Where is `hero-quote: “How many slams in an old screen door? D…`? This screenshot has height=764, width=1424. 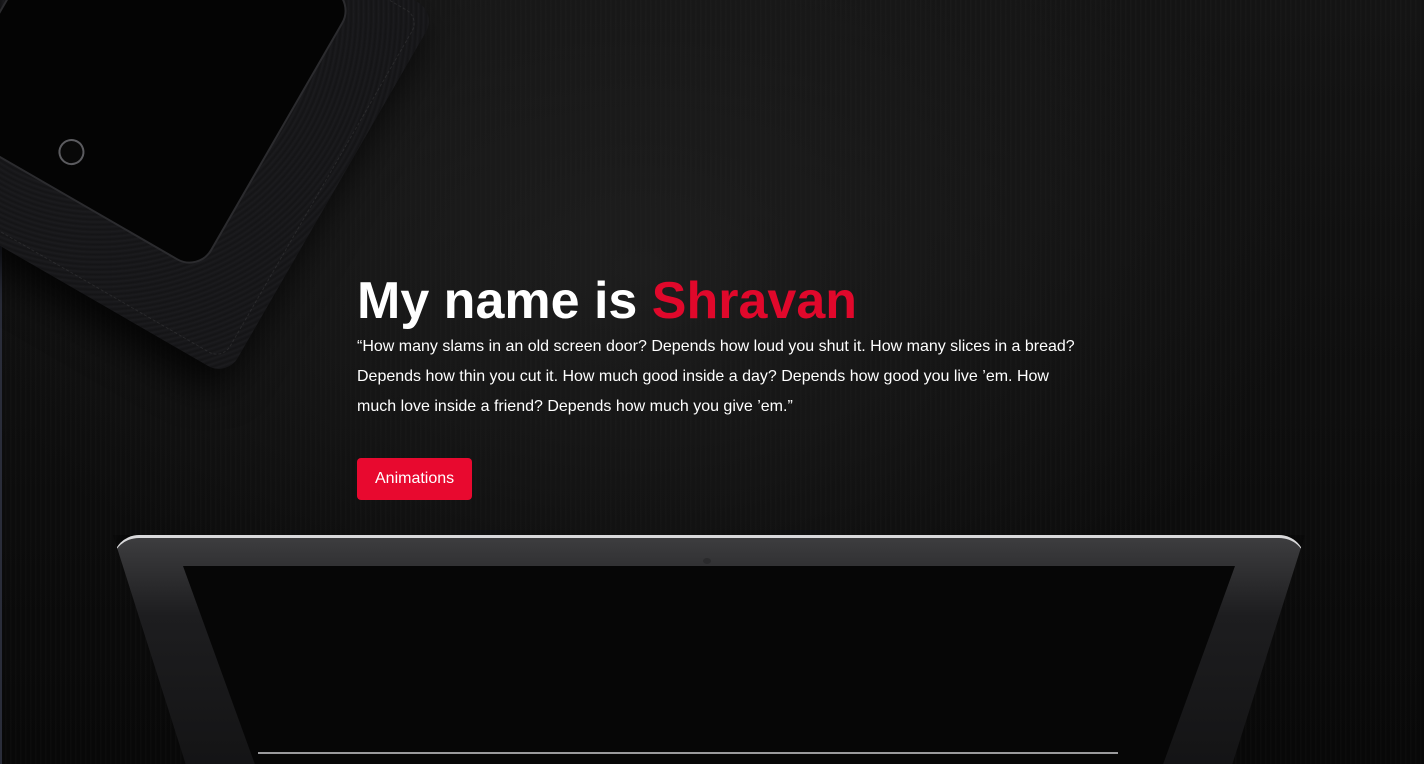 hero-quote: “How many slams in an old screen door? D… is located at coordinates (716, 376).